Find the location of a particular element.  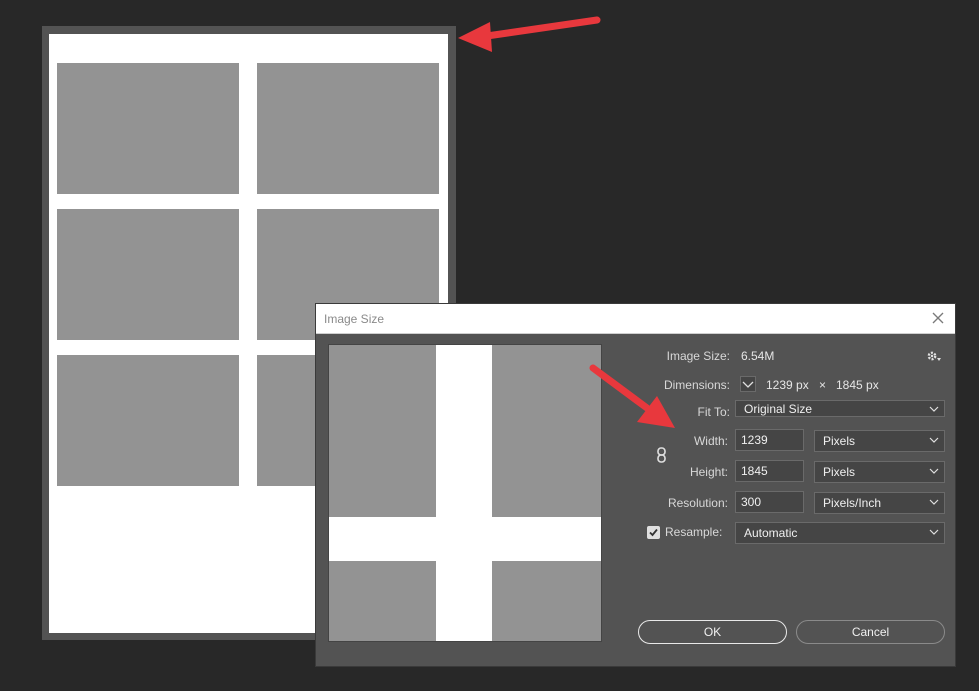

width-unit-value: Pixels is located at coordinates (839, 441).